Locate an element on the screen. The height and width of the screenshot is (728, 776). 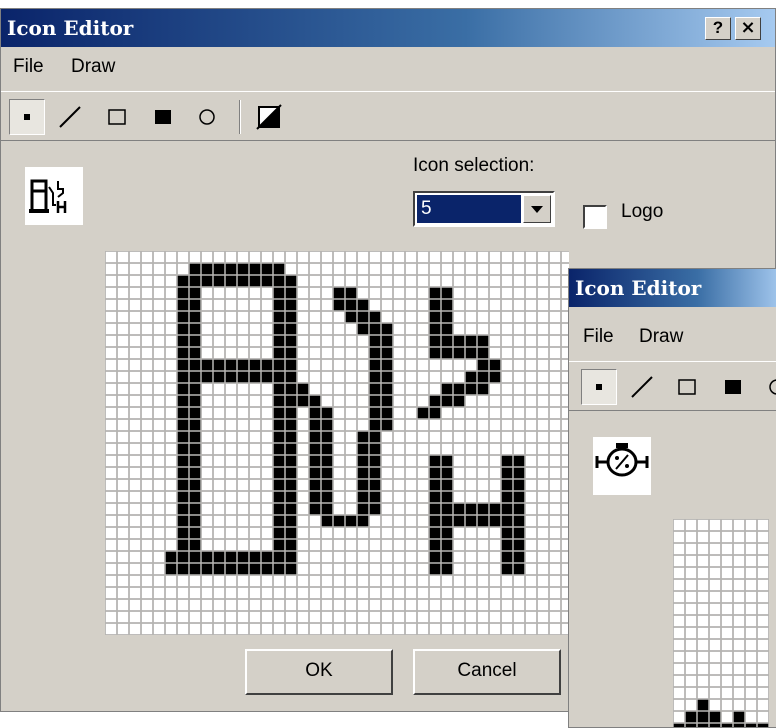
menu-draw: Draw is located at coordinates (93, 67).